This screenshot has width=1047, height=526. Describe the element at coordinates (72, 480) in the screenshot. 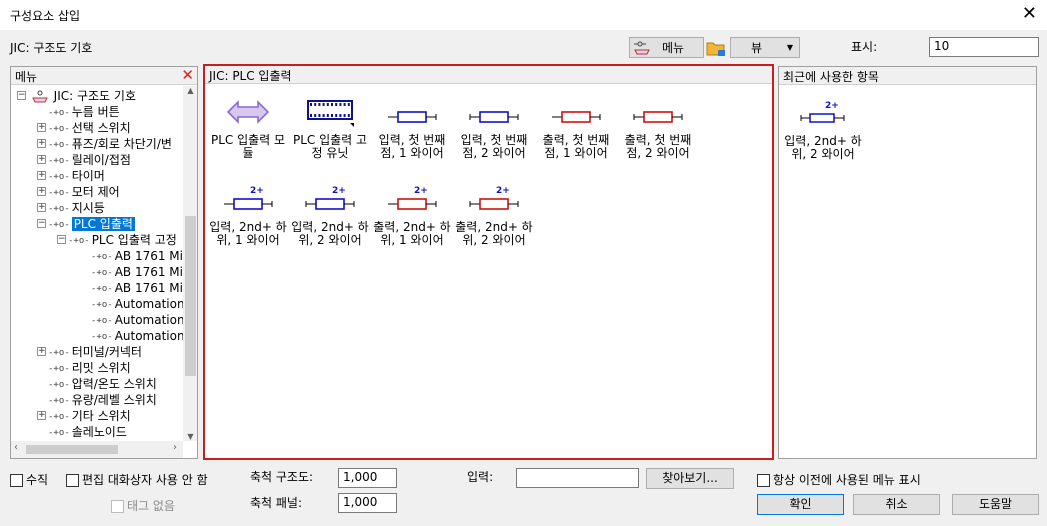

I see `no-edit-dialog-checkbox-box` at that location.